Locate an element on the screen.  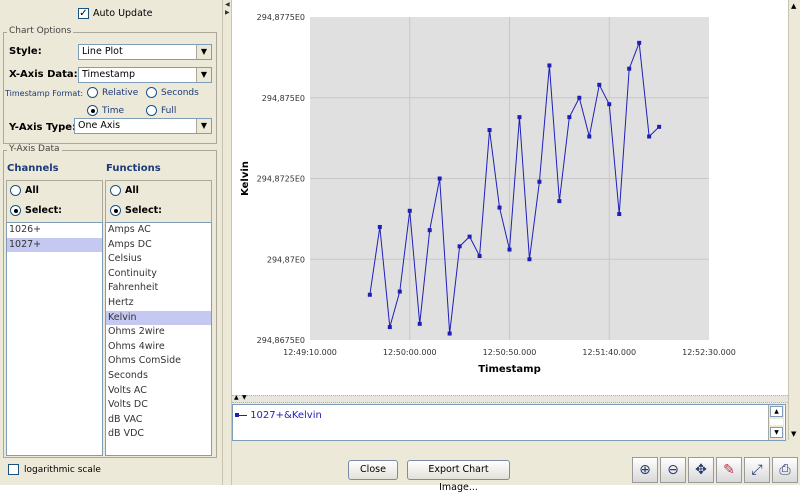
legend-scrollbar: ▲ ▼ is located at coordinates (776, 422).